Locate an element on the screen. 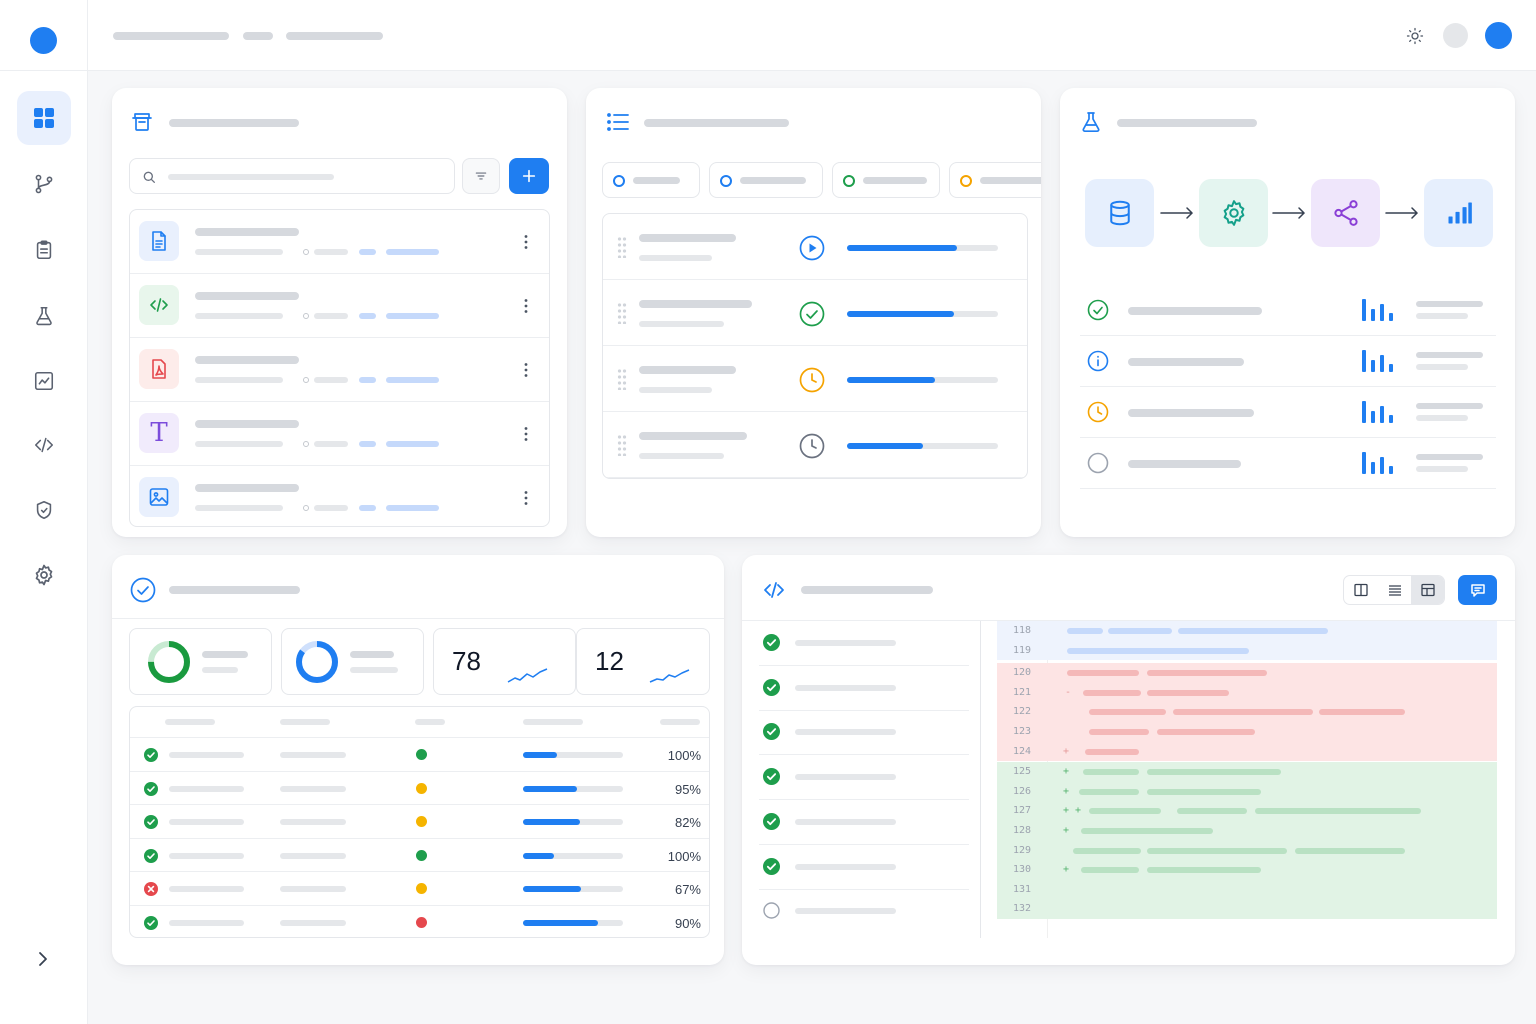 The height and width of the screenshot is (1024, 1536). diff-line: 124 + is located at coordinates (1247, 751).